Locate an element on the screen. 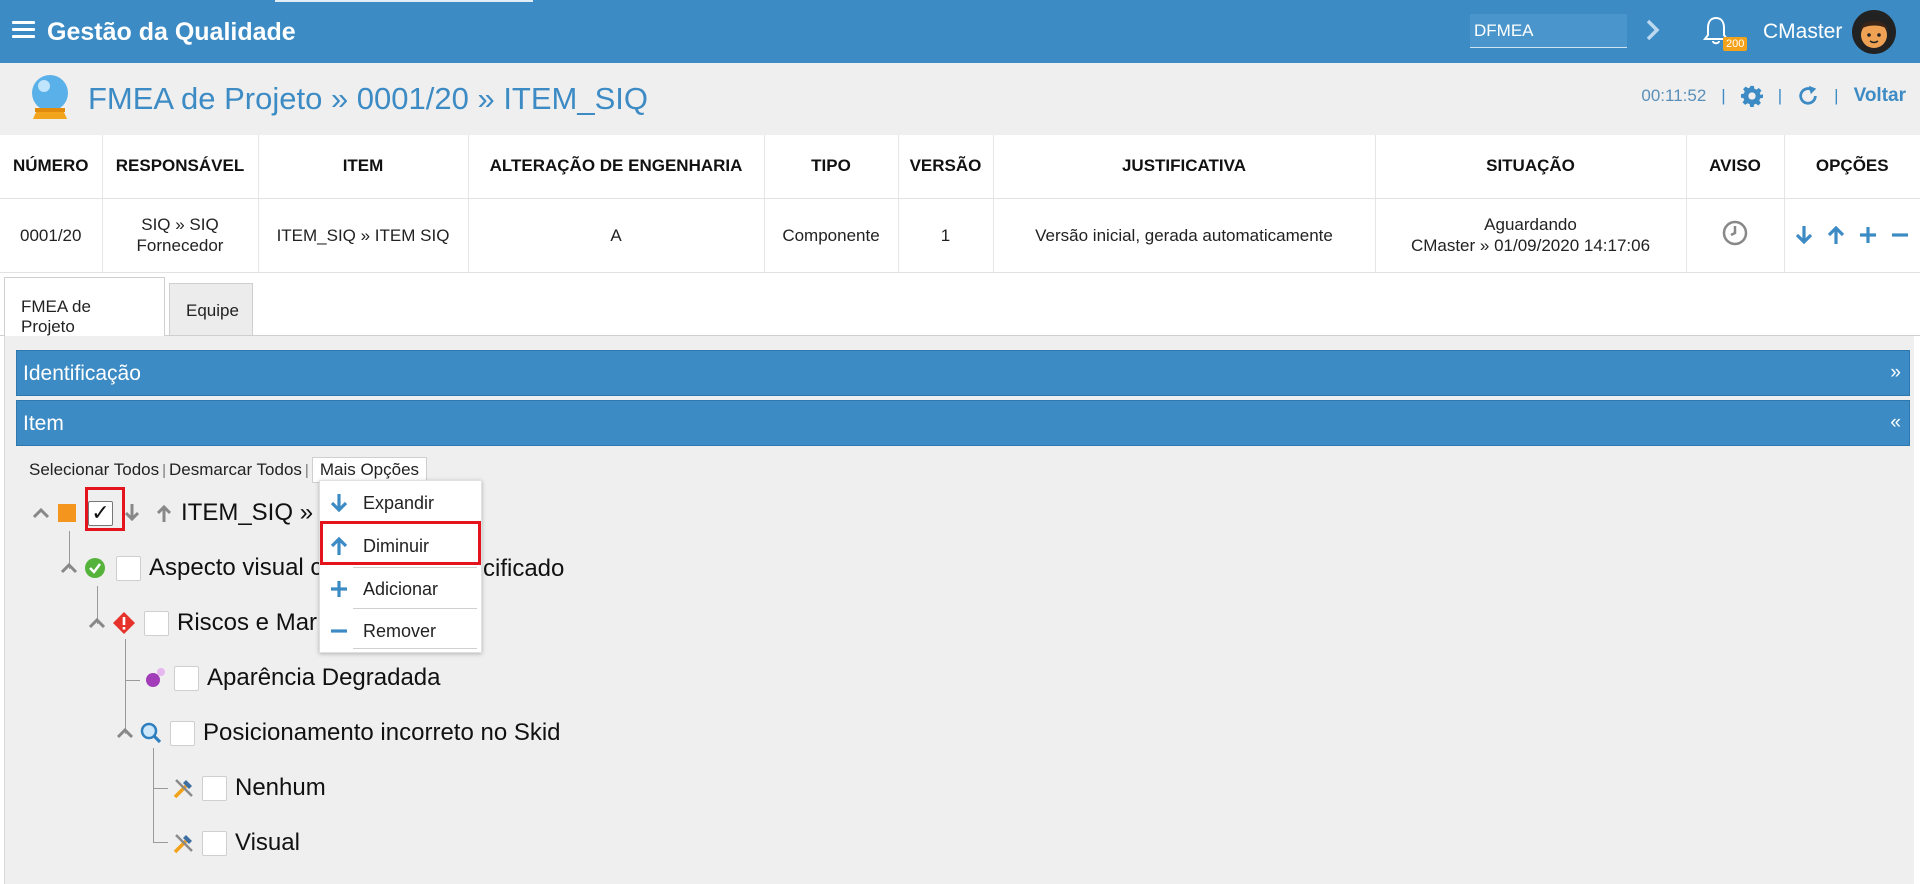  tree-node-label: ITEM_SIQ » is located at coordinates (247, 513).